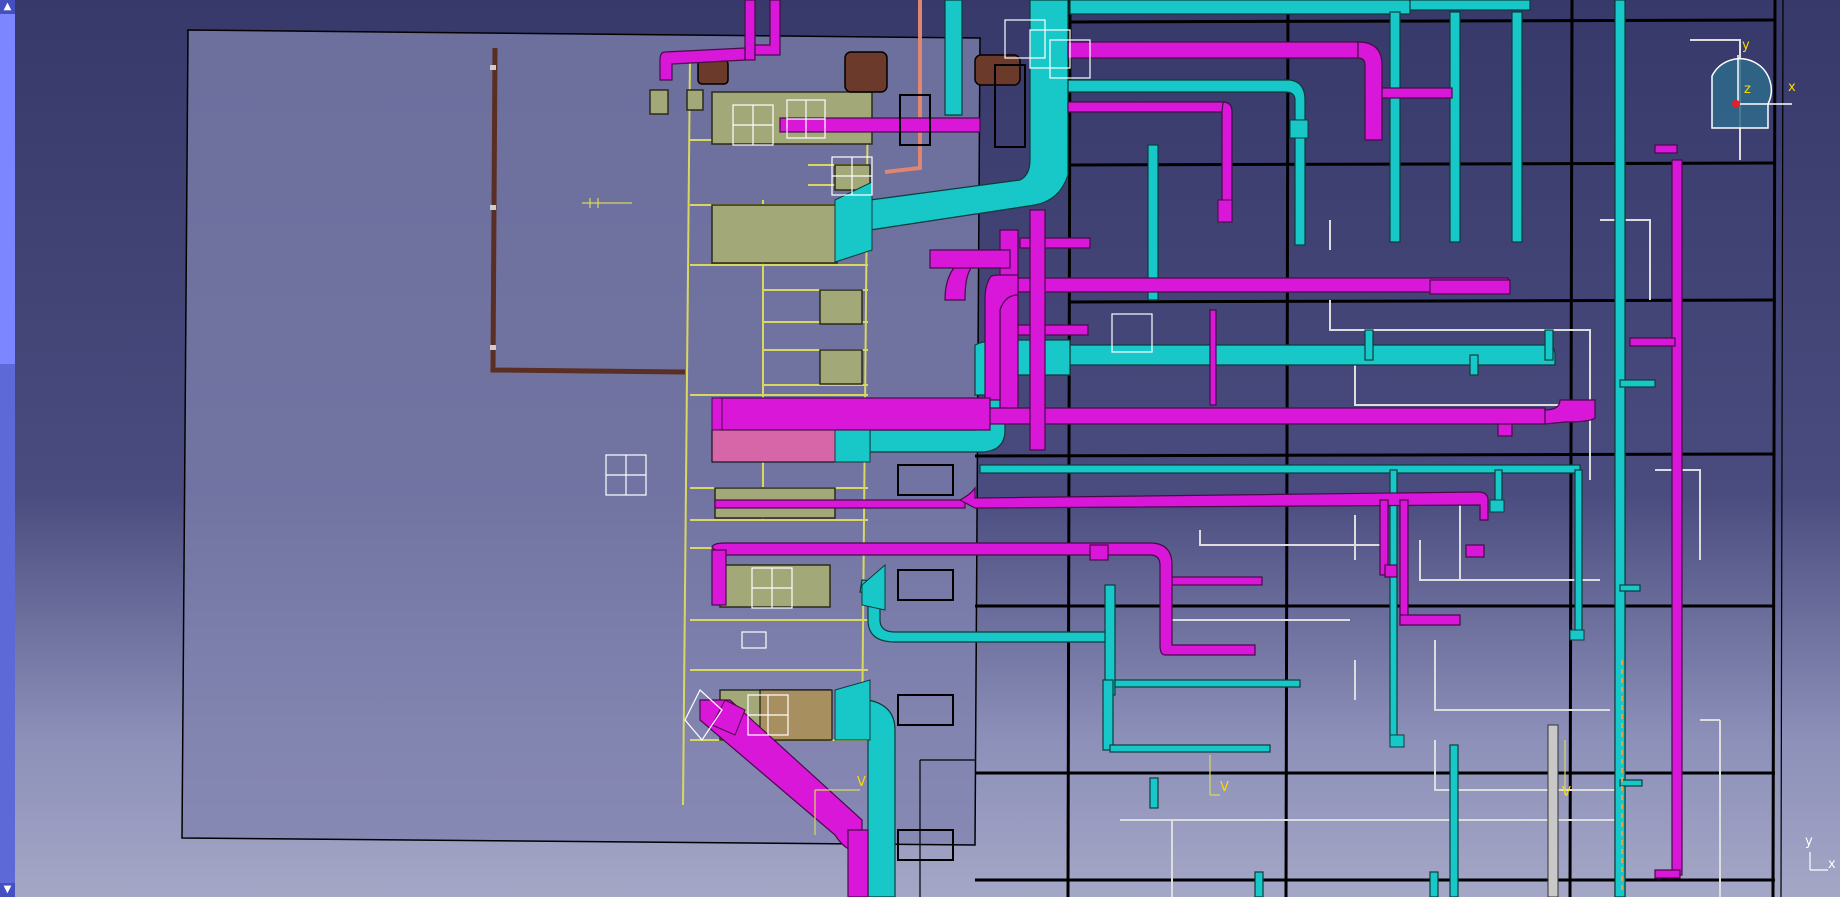 The height and width of the screenshot is (897, 1840). I want to click on pink-unit, so click(776, 446).